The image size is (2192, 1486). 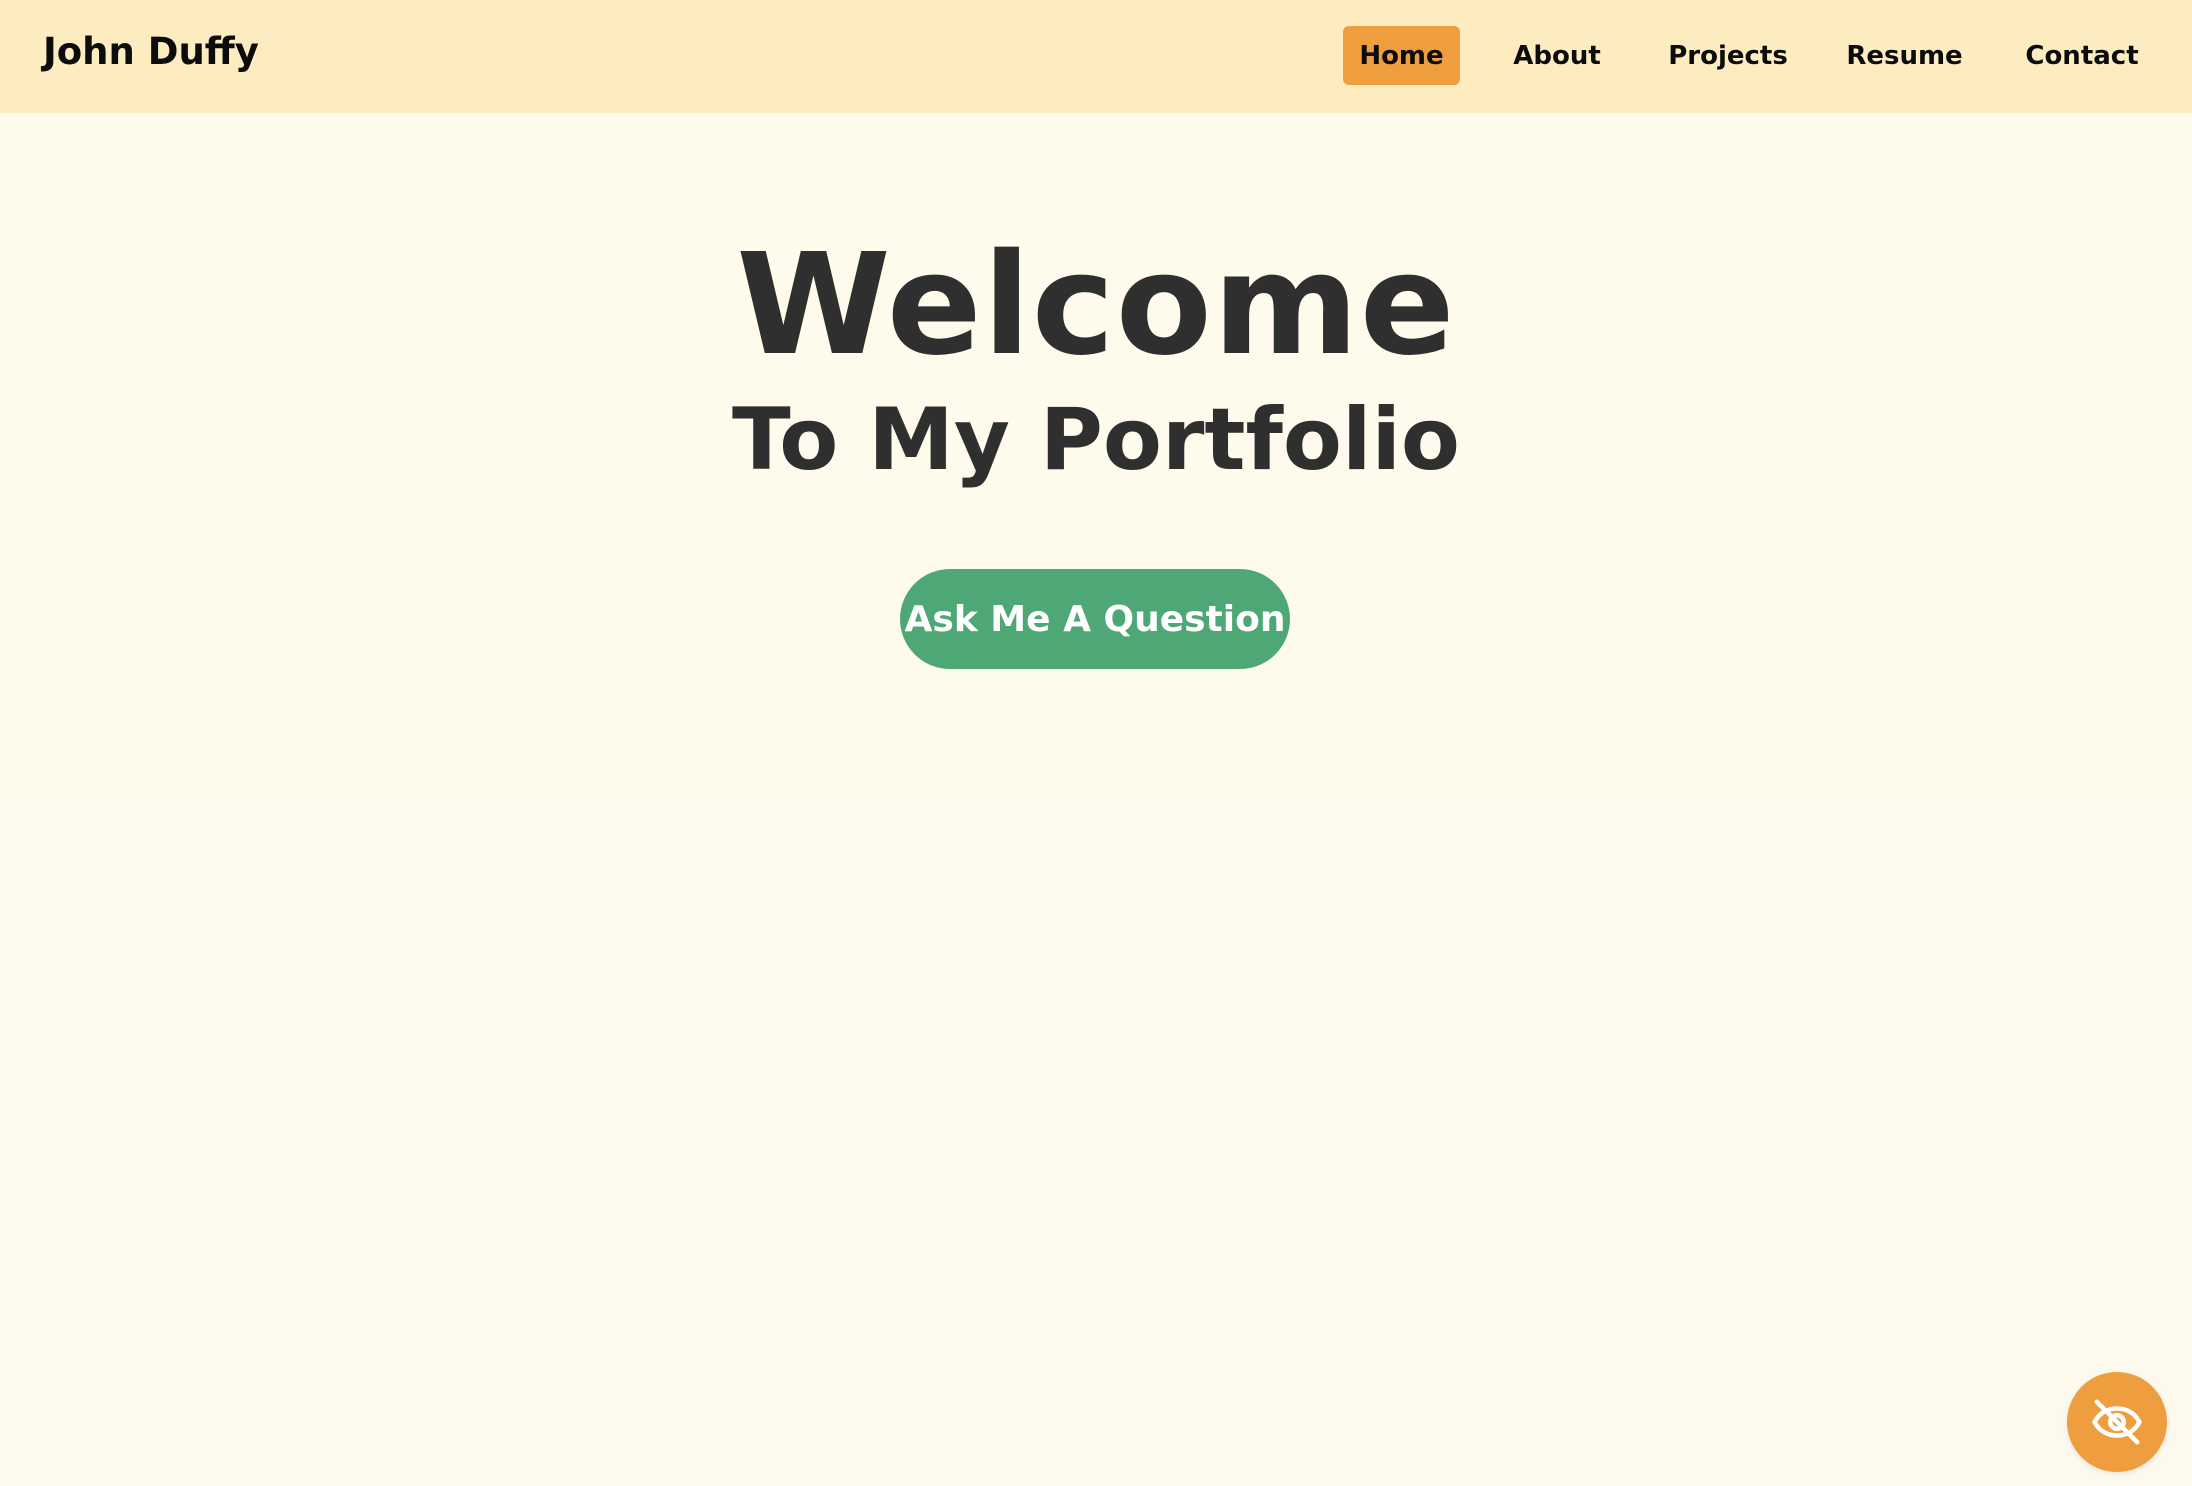 I want to click on nav-projects: Projects, so click(x=1728, y=55).